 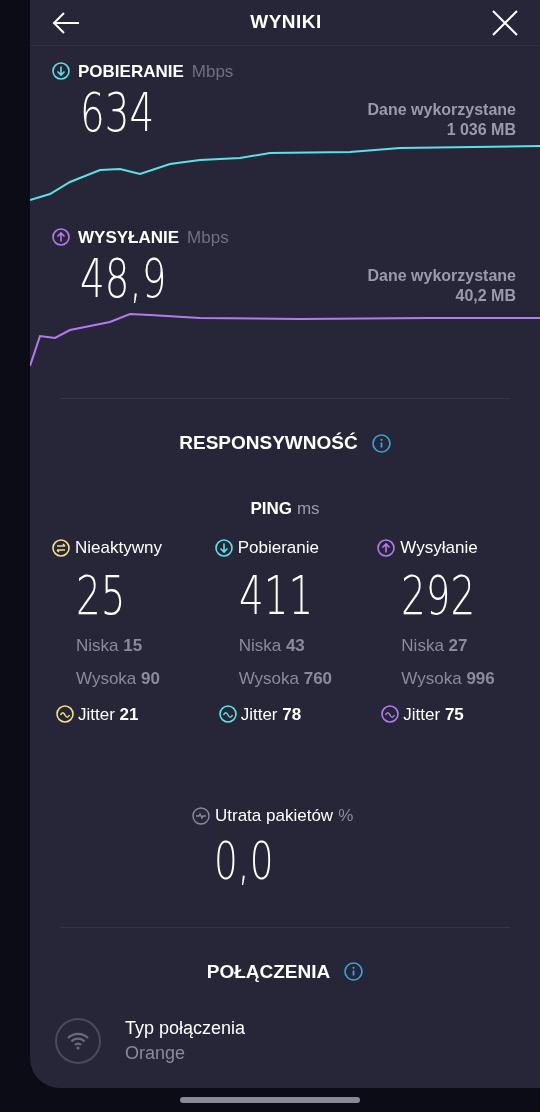 What do you see at coordinates (268, 443) in the screenshot?
I see `section-title: RESPONSYWNOŚĆ` at bounding box center [268, 443].